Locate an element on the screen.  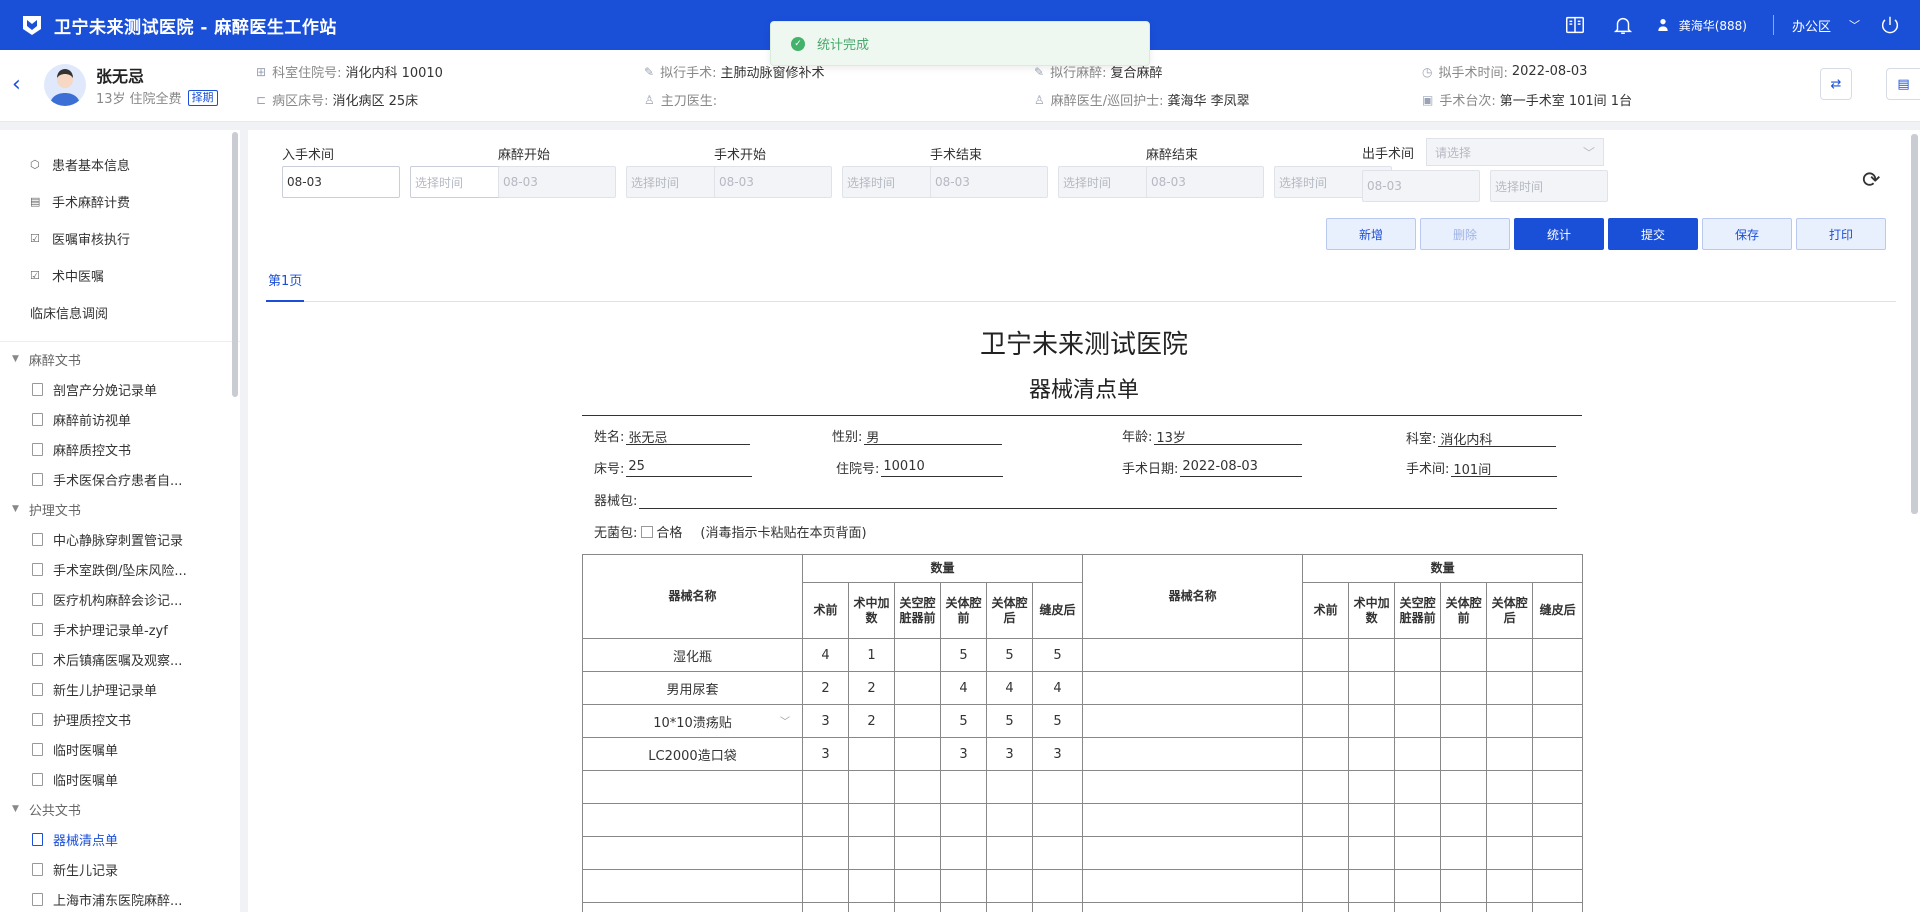
time-input: 选择时间 is located at coordinates (1549, 186).